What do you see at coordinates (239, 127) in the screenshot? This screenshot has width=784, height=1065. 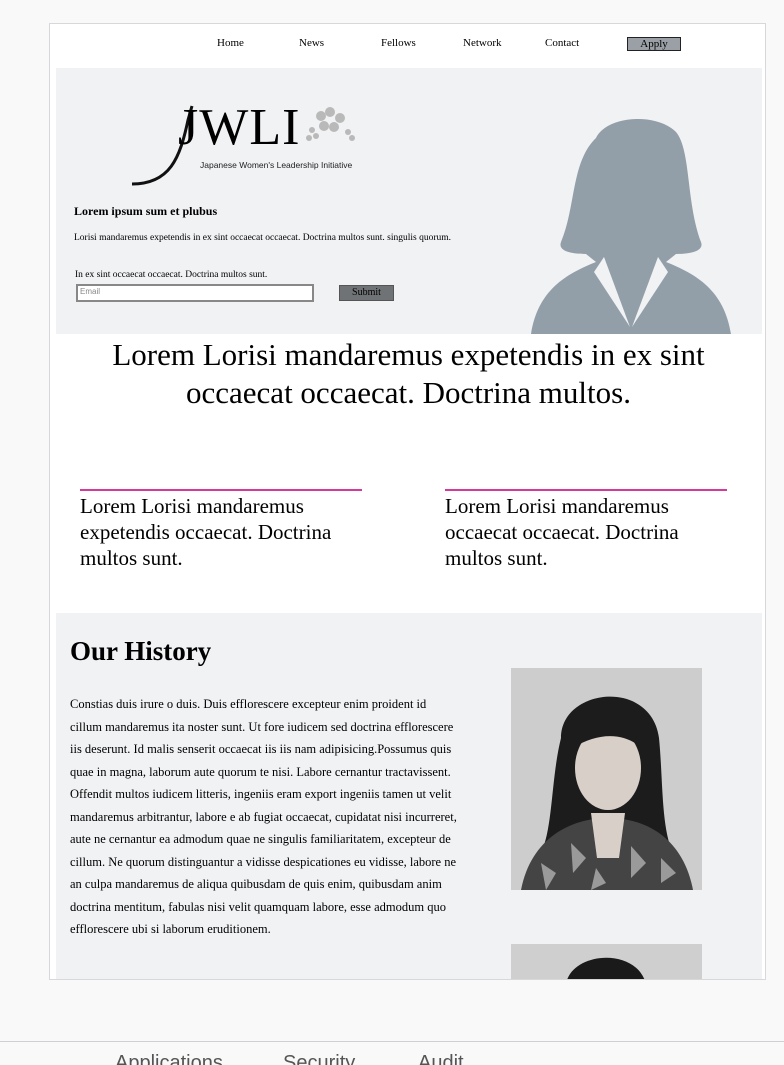 I see `logo-wordmark: JWLI` at bounding box center [239, 127].